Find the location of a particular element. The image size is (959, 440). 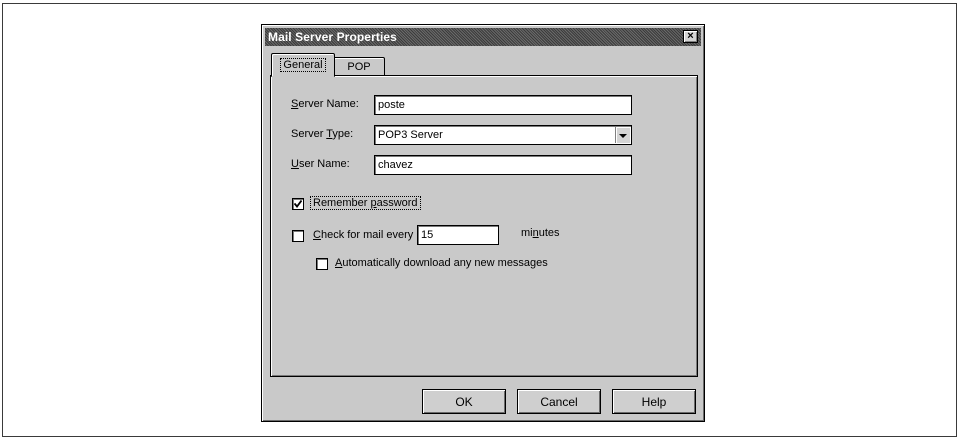

server-name-input: poste is located at coordinates (503, 105).